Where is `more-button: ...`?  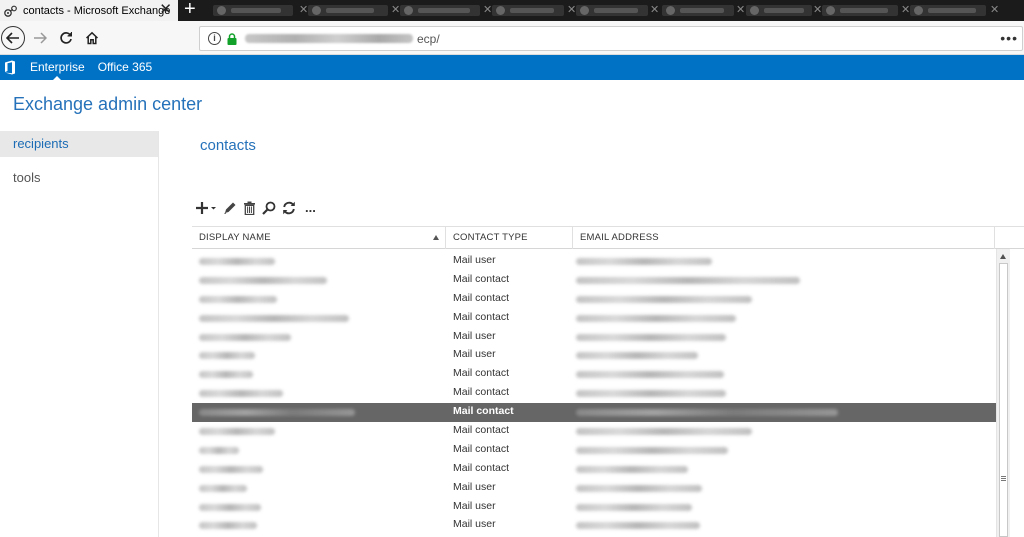
more-button: ... is located at coordinates (309, 208).